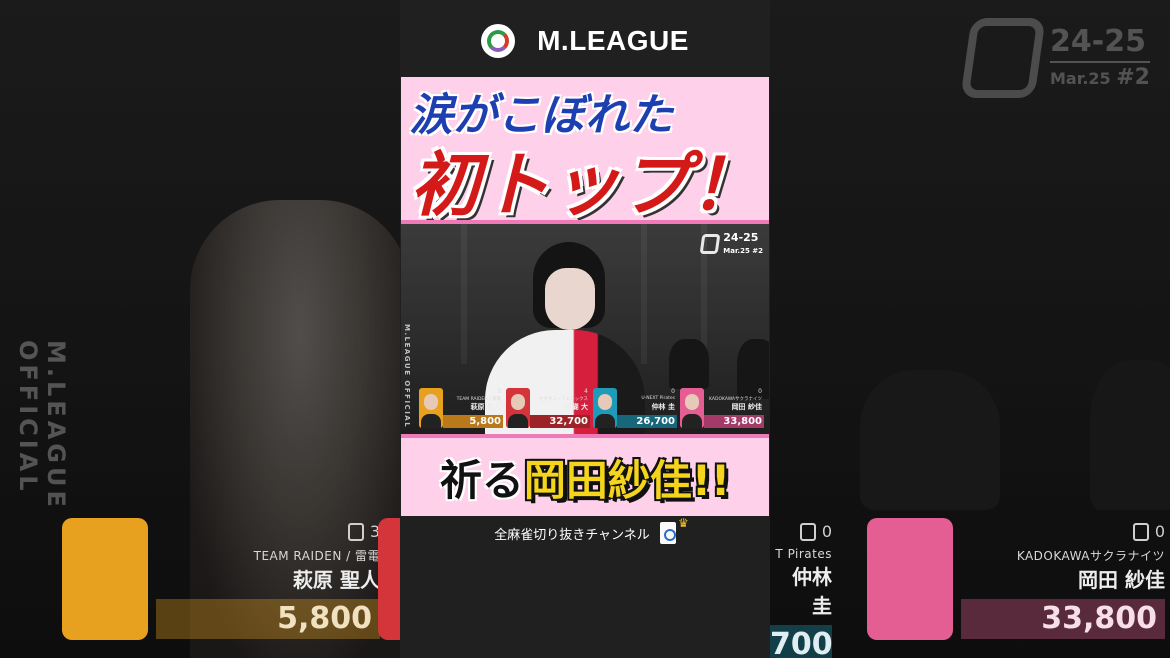 Image resolution: width=1170 pixels, height=658 pixels. I want to click on player-score: 33,800, so click(734, 421).